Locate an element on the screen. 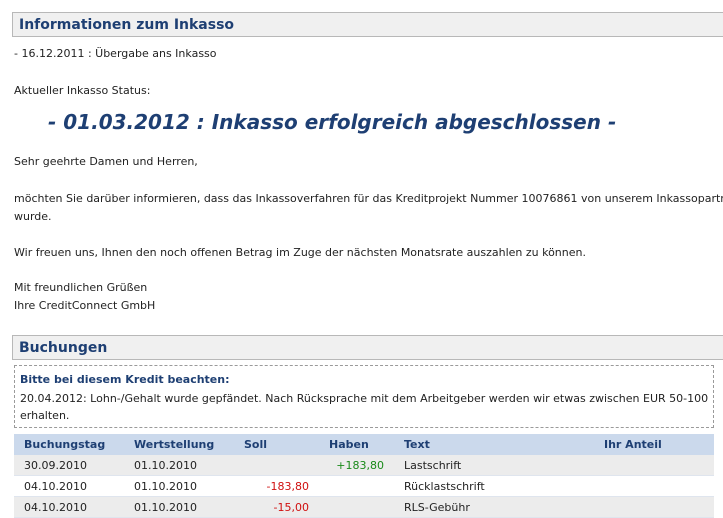  debit-cell: -183,80 is located at coordinates (276, 486).